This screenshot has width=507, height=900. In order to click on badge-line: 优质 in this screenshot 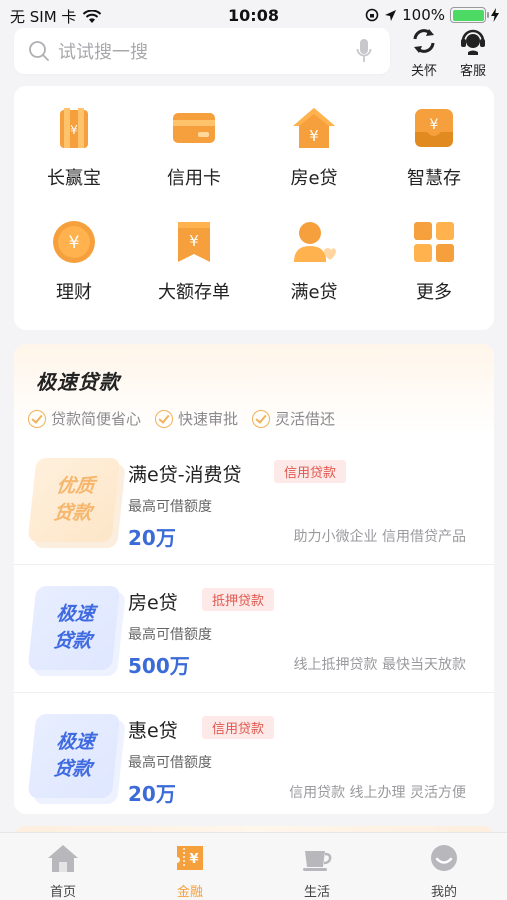, I will do `click(75, 486)`.